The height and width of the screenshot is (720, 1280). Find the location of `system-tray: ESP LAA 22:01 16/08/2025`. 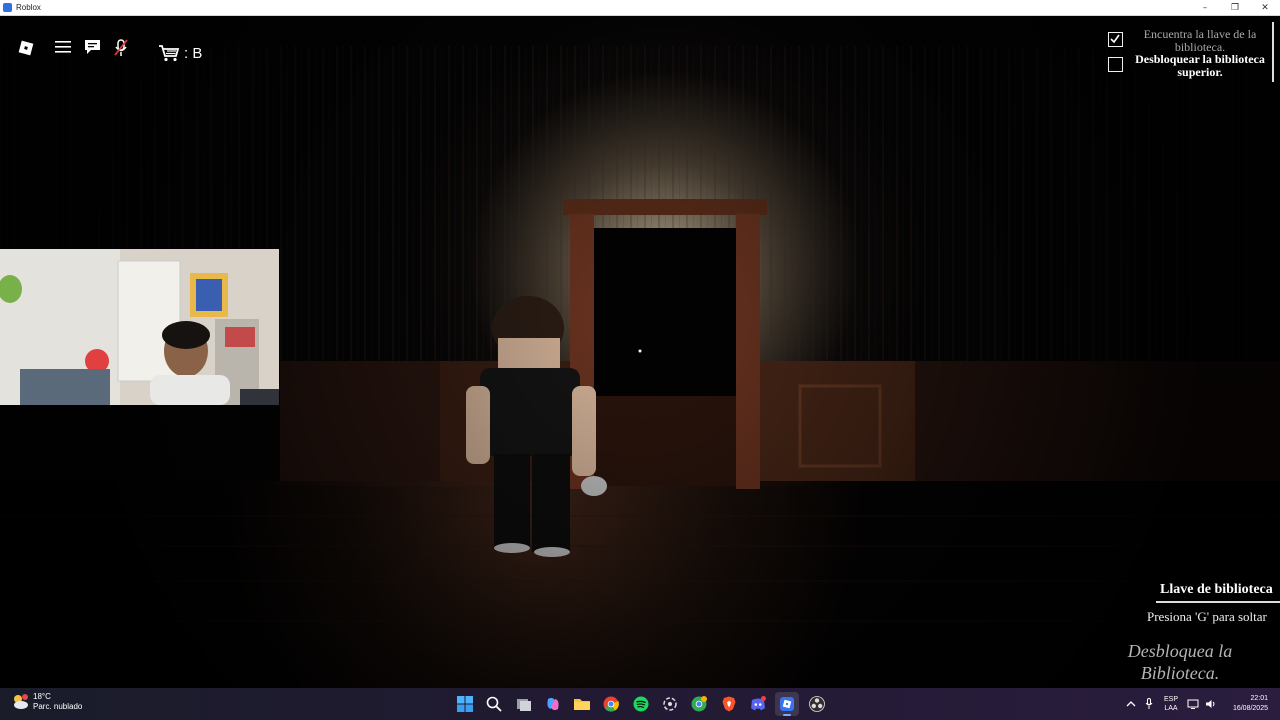

system-tray: ESP LAA 22:01 16/08/2025 is located at coordinates (1201, 704).